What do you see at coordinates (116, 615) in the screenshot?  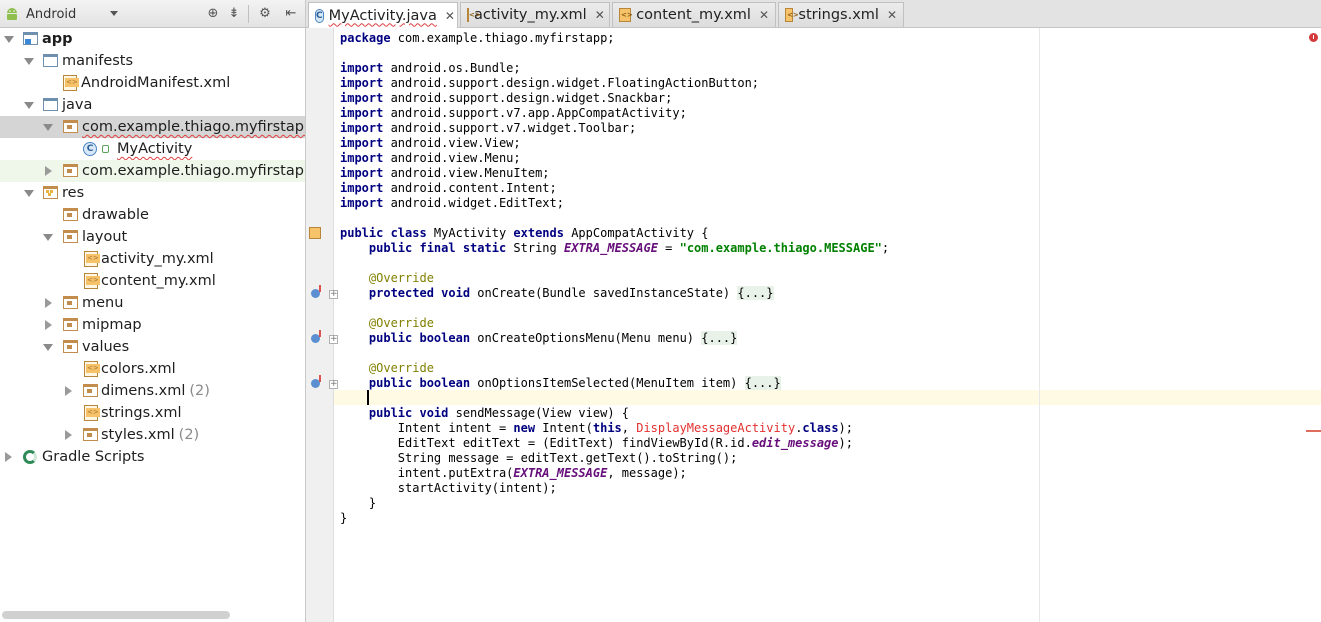 I see `horizontal-scrollbar` at bounding box center [116, 615].